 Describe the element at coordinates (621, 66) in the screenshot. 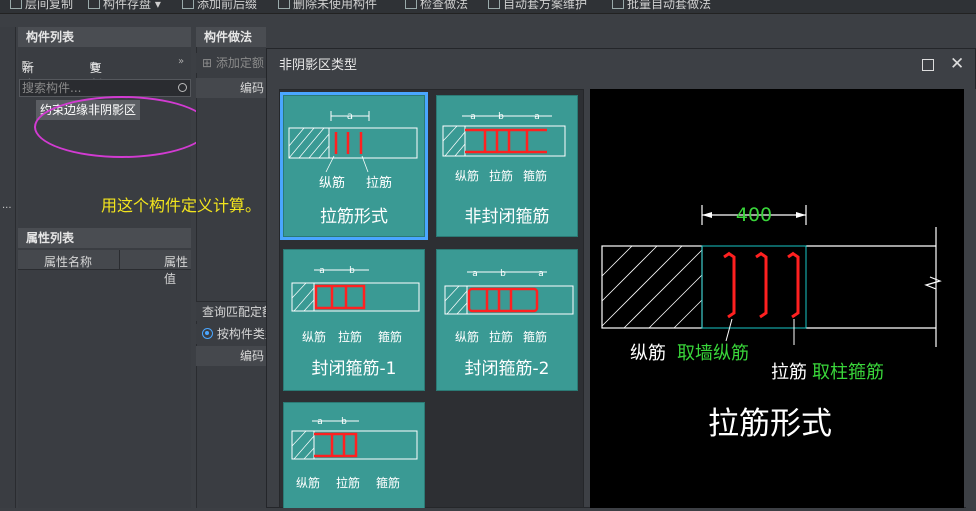

I see `dialog-title: 非阴影区类型` at that location.